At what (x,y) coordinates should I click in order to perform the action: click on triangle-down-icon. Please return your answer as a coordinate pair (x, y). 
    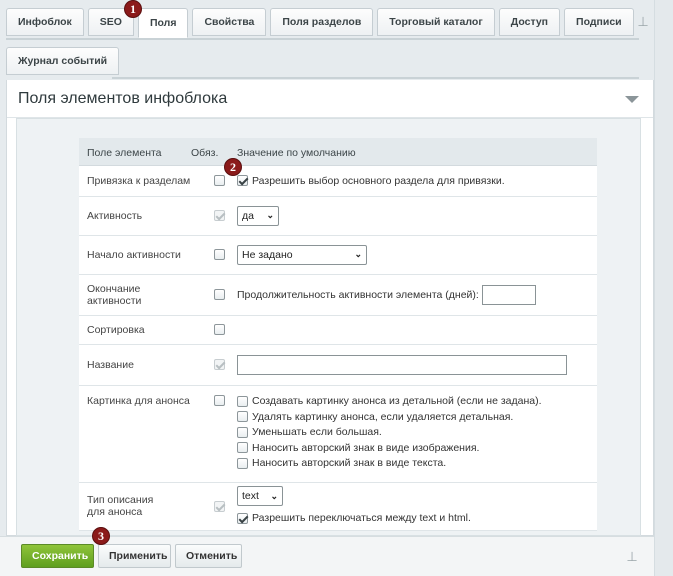
    Looking at the image, I should click on (632, 99).